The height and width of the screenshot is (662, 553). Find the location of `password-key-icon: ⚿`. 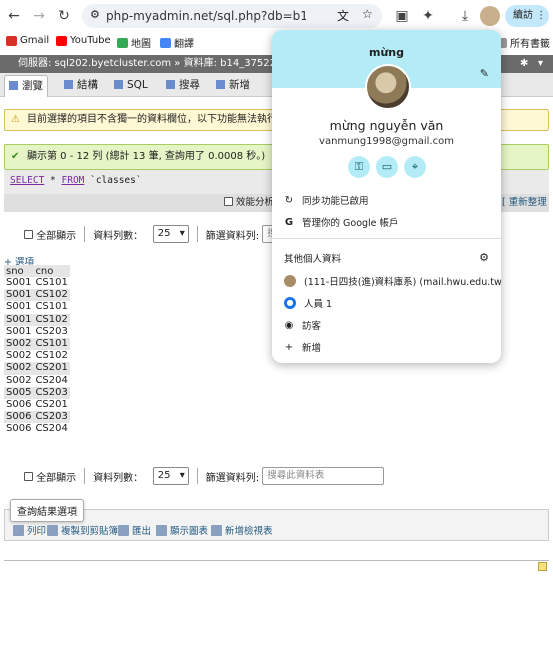

password-key-icon: ⚿ is located at coordinates (359, 167).